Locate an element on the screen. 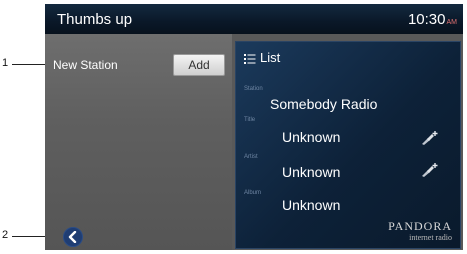 The width and height of the screenshot is (467, 254). artist-field-label: Artist is located at coordinates (251, 157).